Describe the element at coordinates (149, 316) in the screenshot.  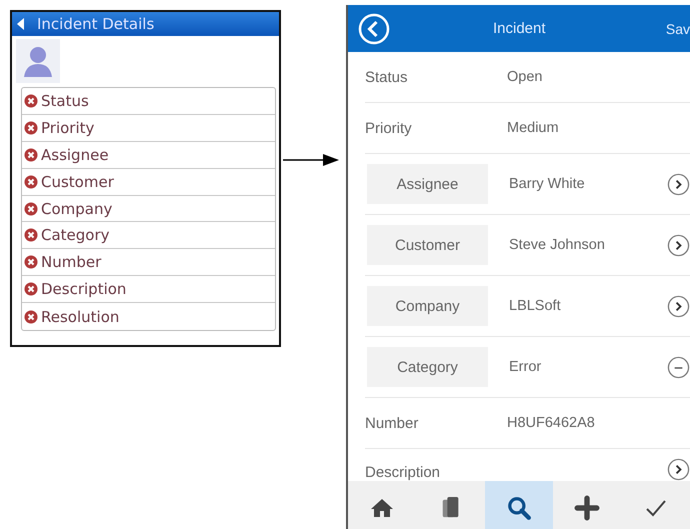
I see `field-item: Resolution` at that location.